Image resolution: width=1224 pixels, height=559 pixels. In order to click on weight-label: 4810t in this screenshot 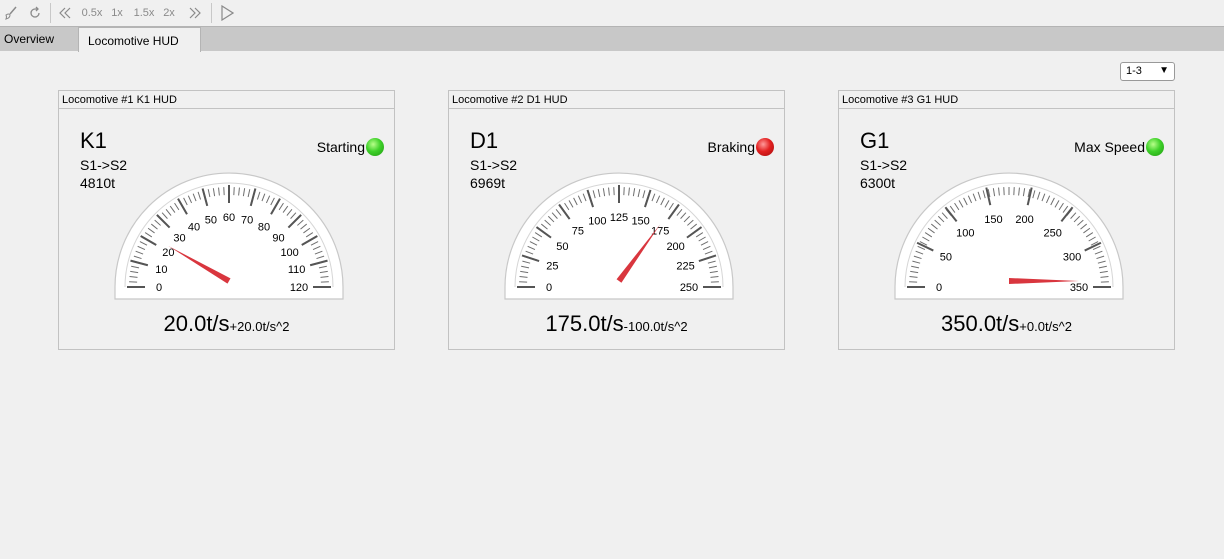, I will do `click(98, 183)`.